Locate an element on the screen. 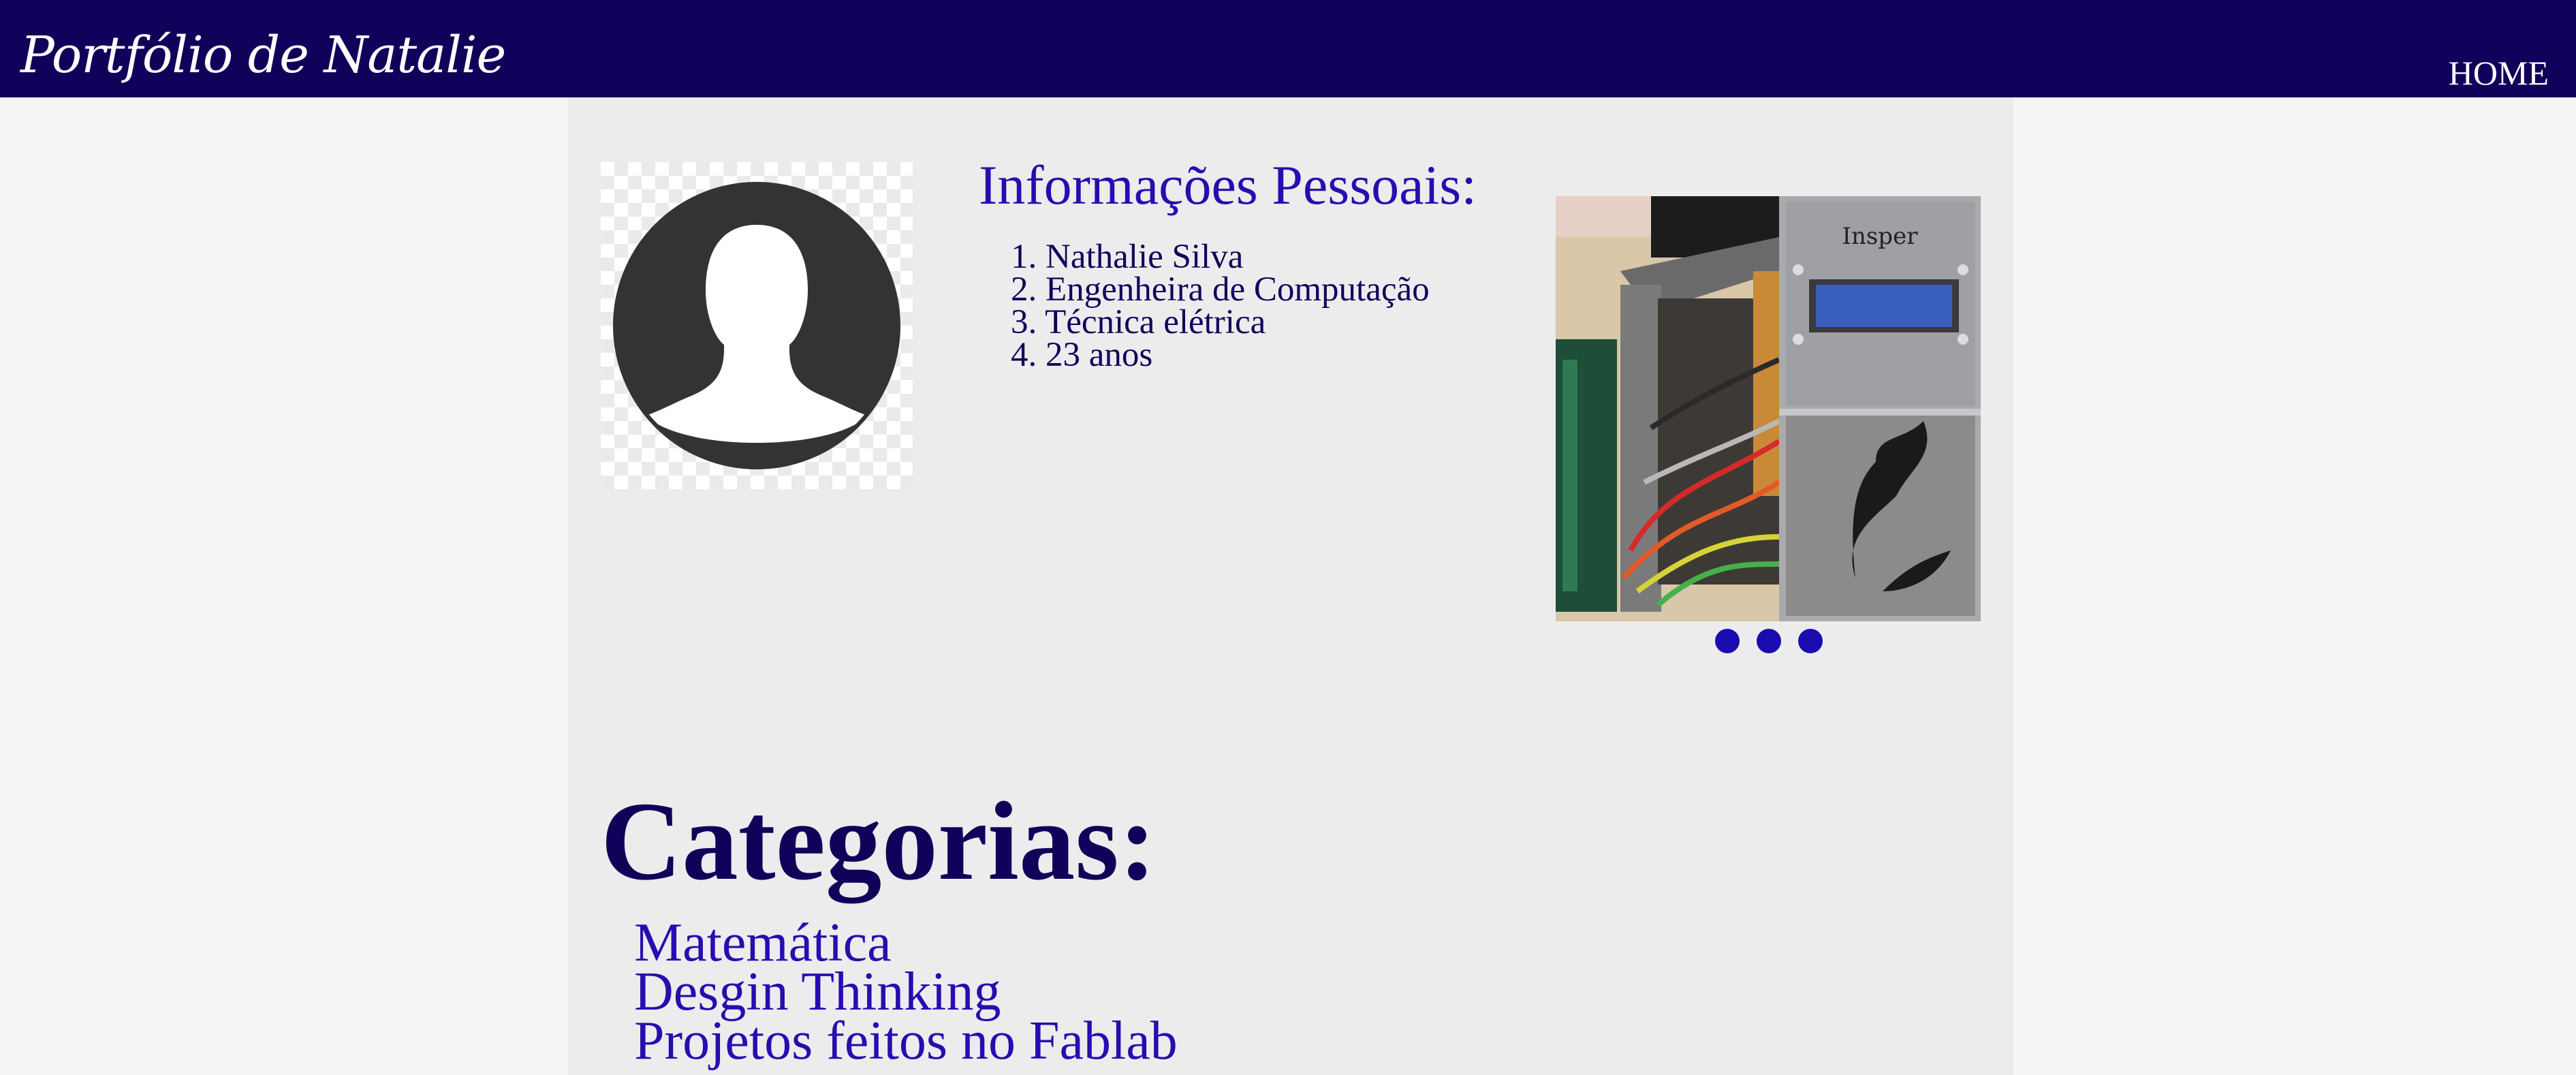  categories-title: Categorias: is located at coordinates (879, 841).